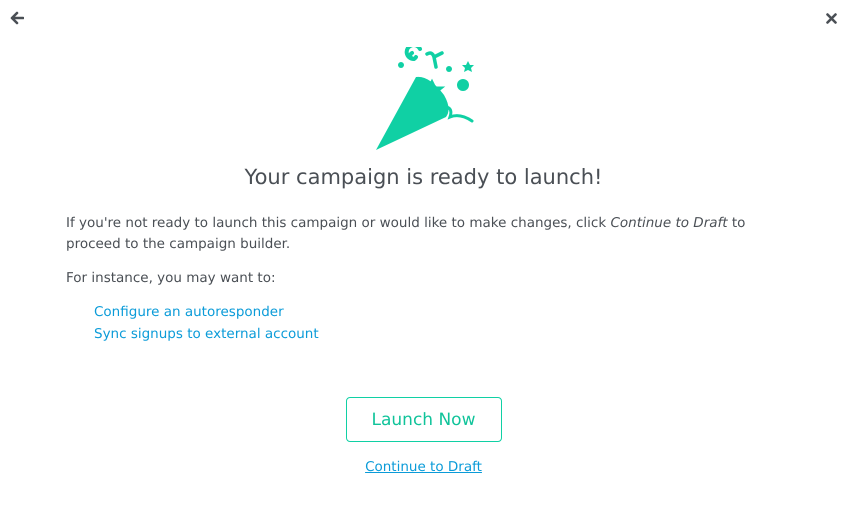 This screenshot has height=524, width=847. I want to click on launch-now-button: Launch Now, so click(424, 419).